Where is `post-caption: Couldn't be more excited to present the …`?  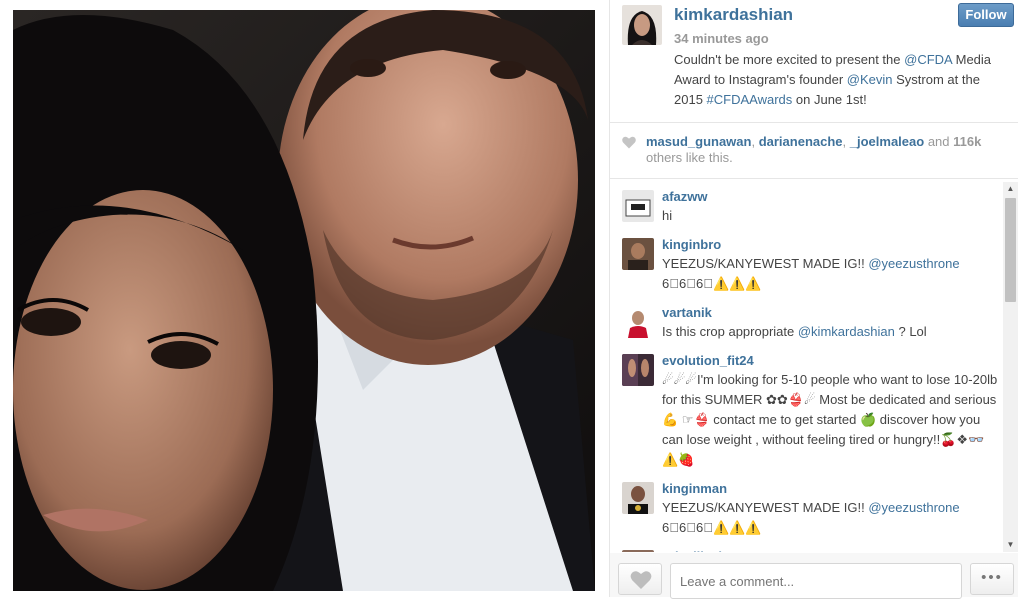
post-caption: Couldn't be more excited to present the … is located at coordinates (841, 80).